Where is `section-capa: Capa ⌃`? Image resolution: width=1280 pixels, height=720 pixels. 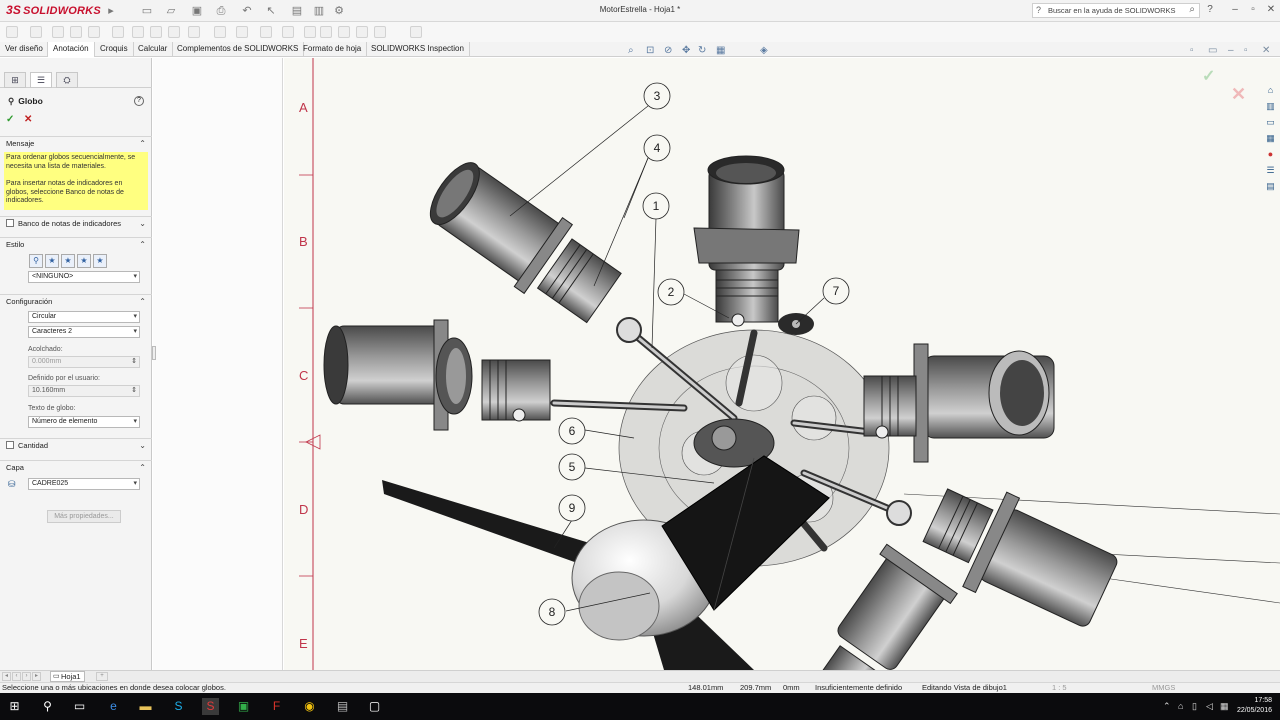
section-capa: Capa ⌃ is located at coordinates (76, 467).